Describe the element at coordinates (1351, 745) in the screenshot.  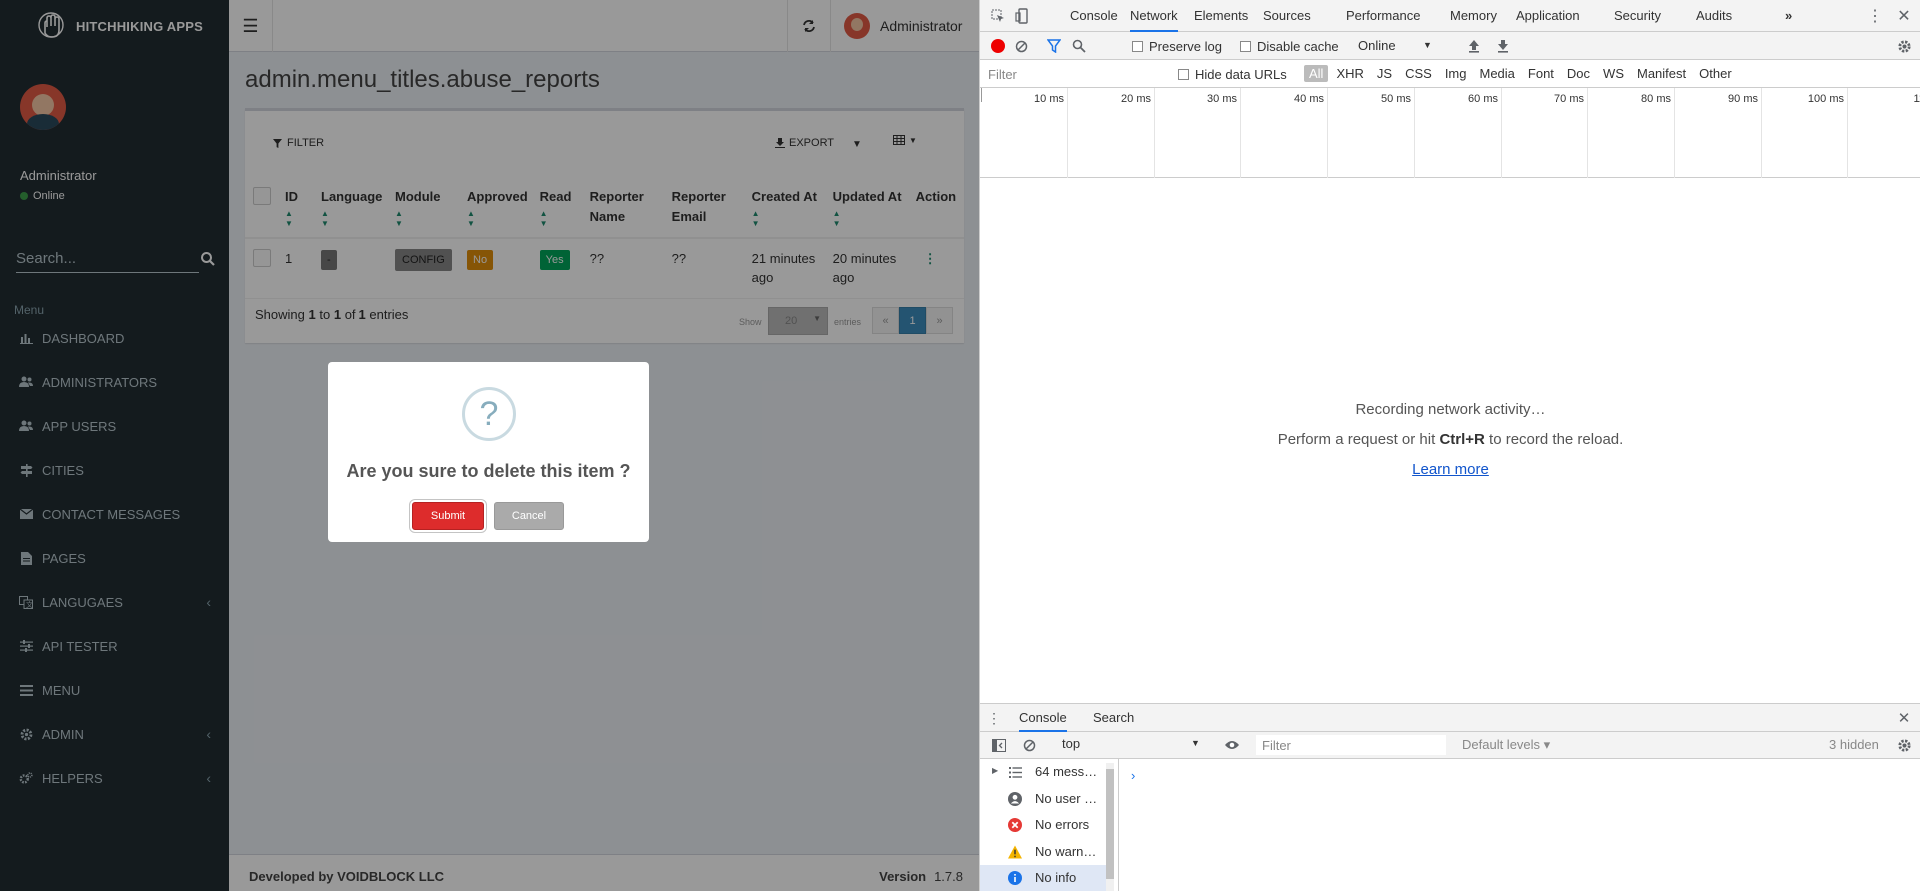
I see `console-filter-input` at that location.